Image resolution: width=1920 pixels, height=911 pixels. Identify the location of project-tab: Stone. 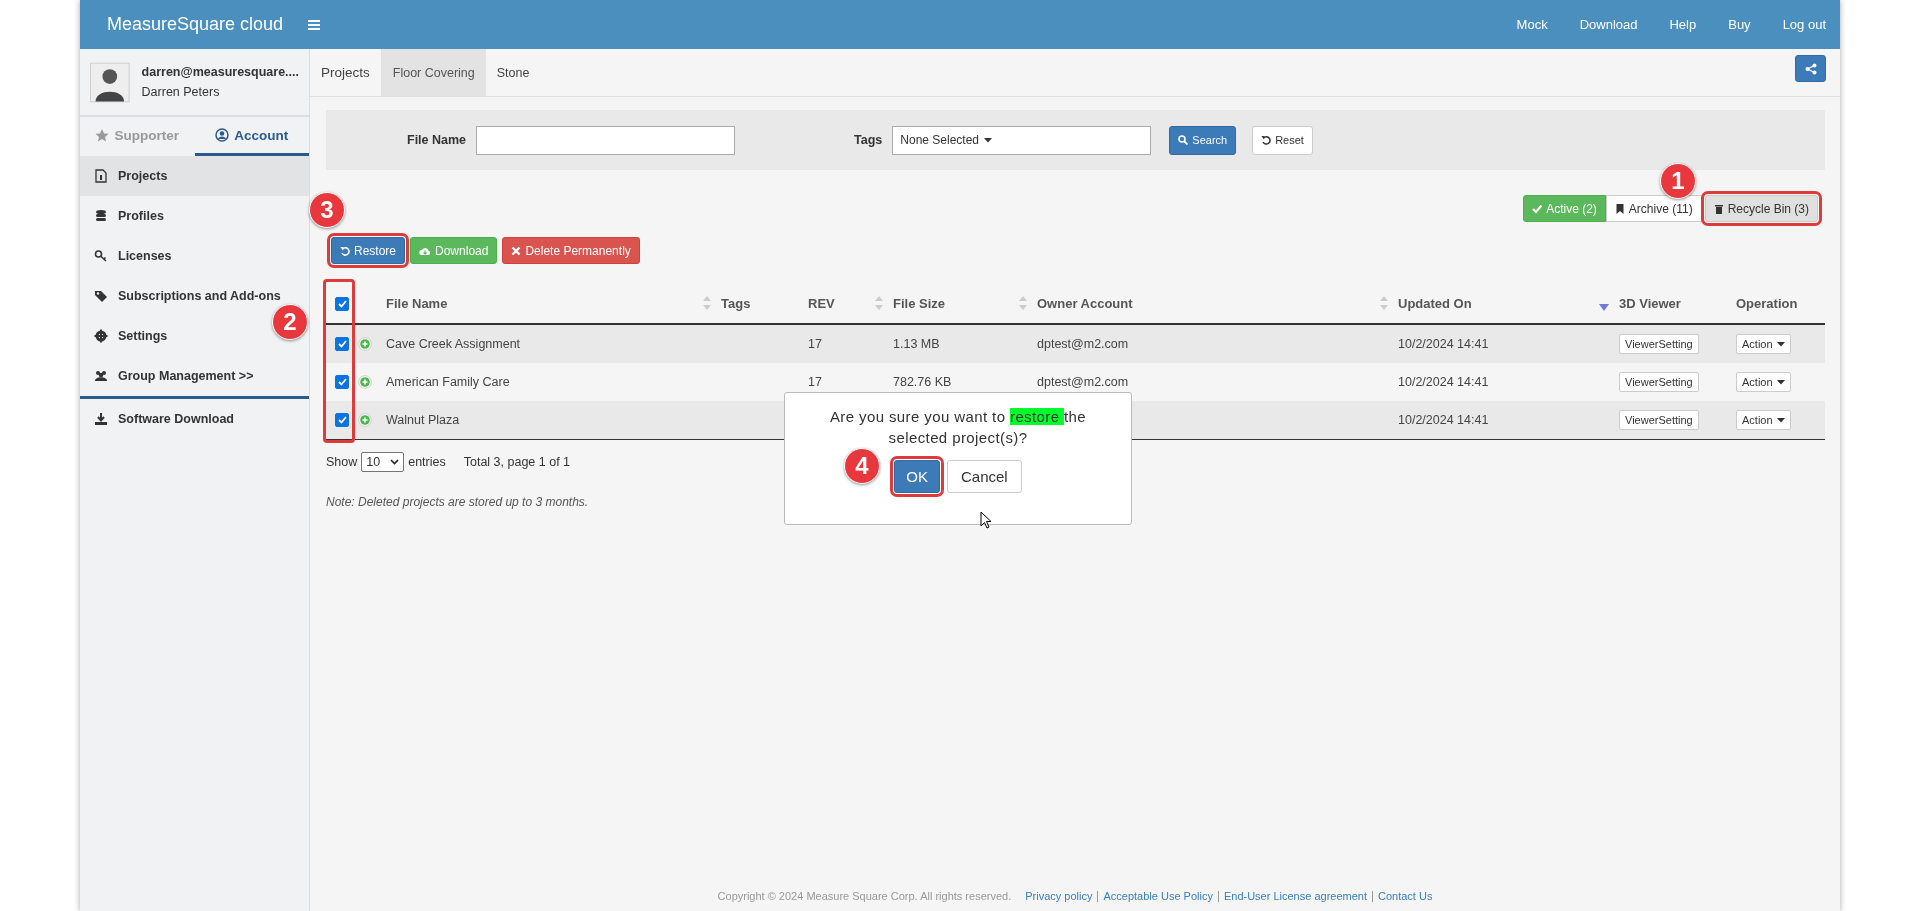
(513, 72).